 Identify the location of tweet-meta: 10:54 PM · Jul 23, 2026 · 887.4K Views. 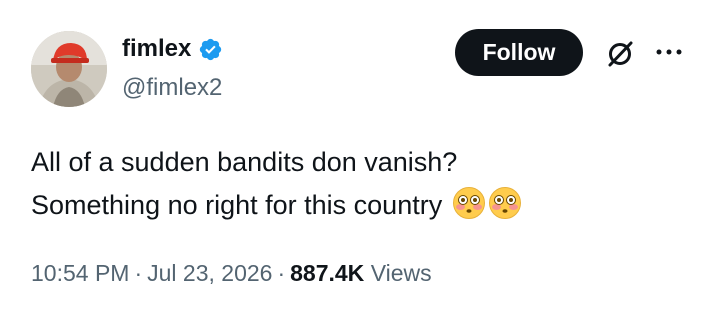
(231, 273).